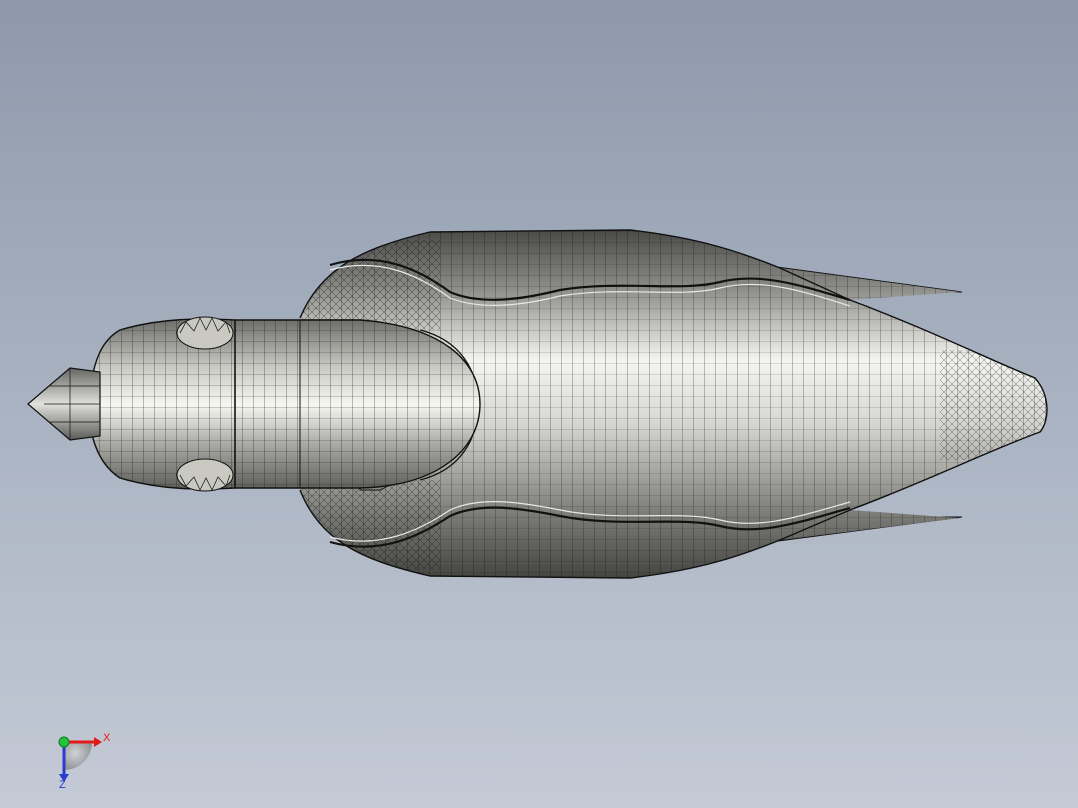  What do you see at coordinates (284, 404) in the screenshot?
I see `front-capsule` at bounding box center [284, 404].